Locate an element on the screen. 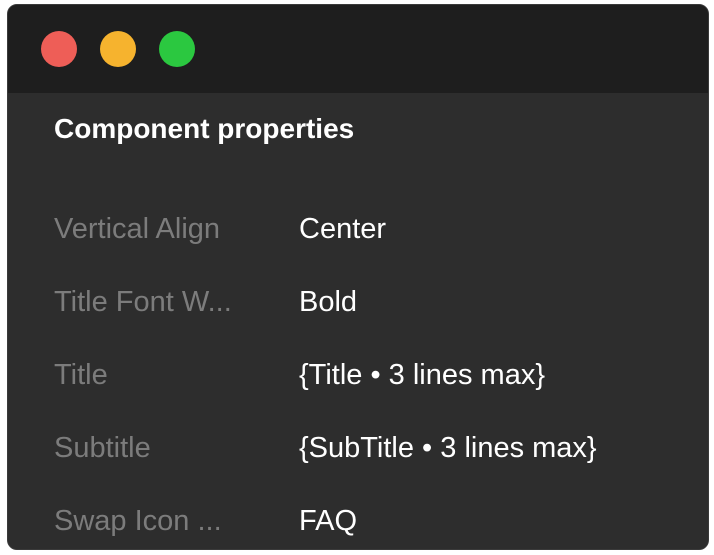 This screenshot has height=555, width=714. property-value: Center is located at coordinates (342, 229).